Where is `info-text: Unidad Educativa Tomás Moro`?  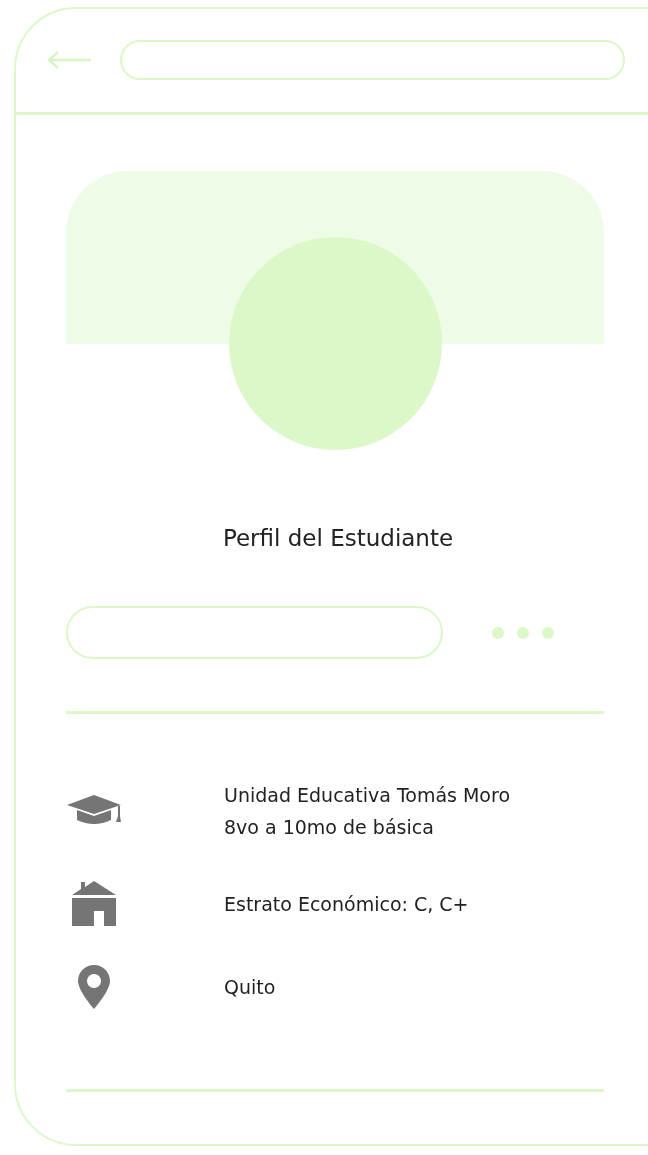 info-text: Unidad Educativa Tomás Moro is located at coordinates (367, 795).